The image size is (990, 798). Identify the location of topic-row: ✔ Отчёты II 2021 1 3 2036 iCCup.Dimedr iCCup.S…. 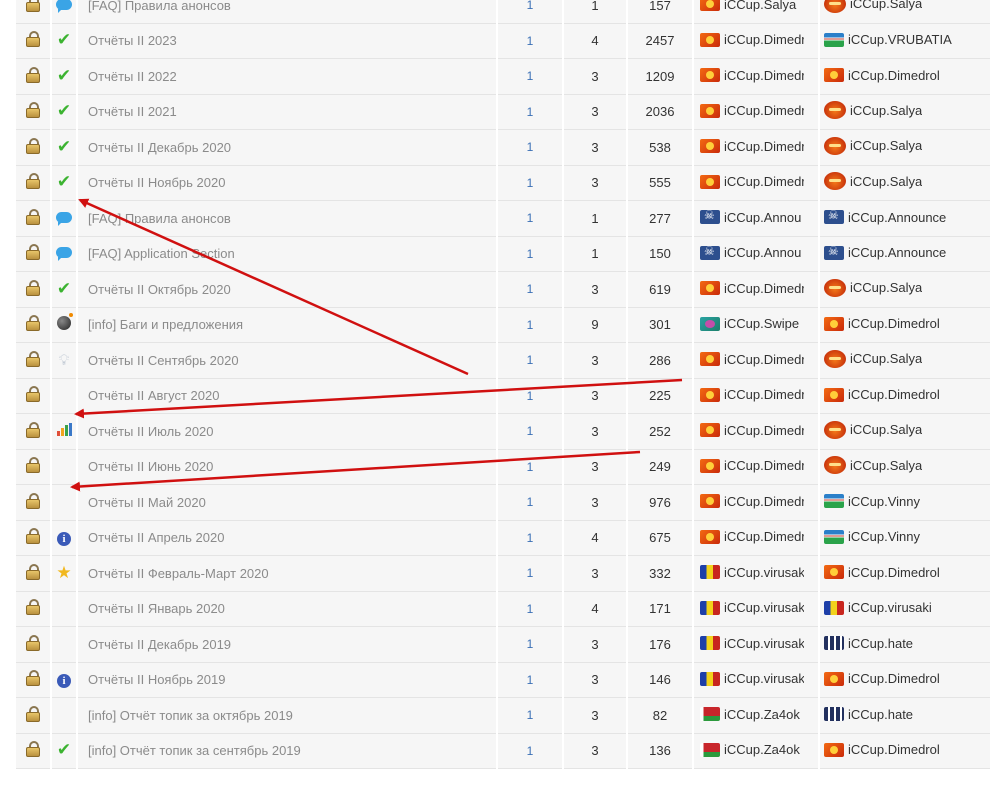
(503, 112).